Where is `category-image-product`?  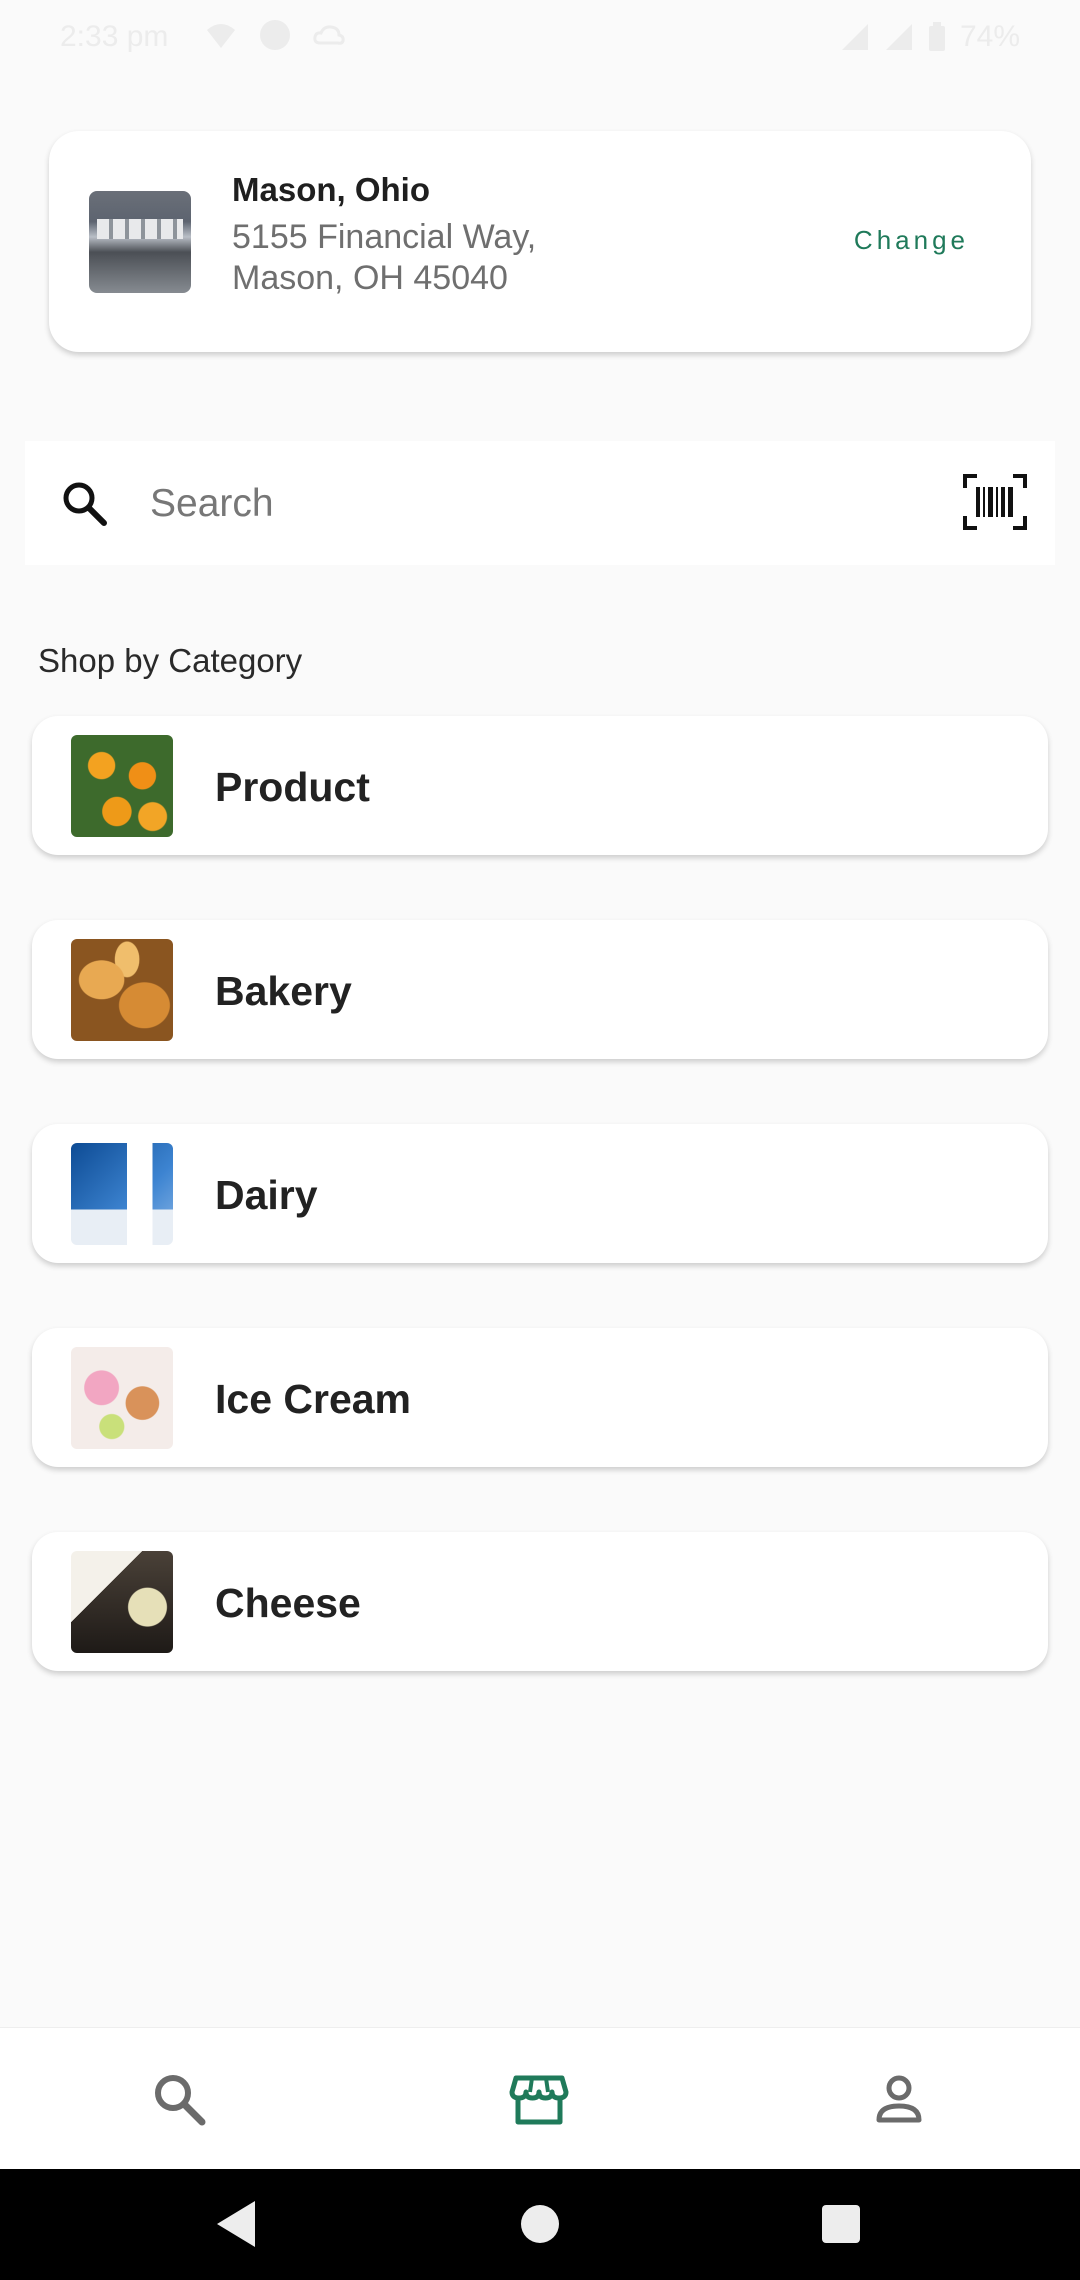 category-image-product is located at coordinates (122, 786).